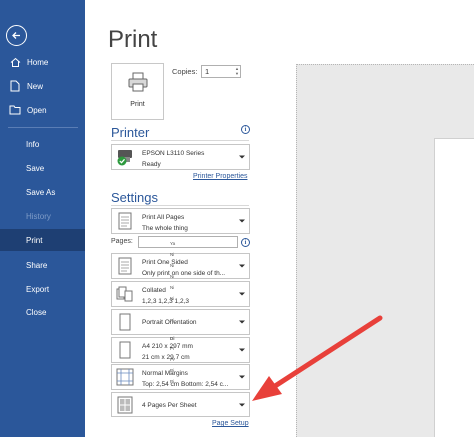  I want to click on margins-icon, so click(125, 377).